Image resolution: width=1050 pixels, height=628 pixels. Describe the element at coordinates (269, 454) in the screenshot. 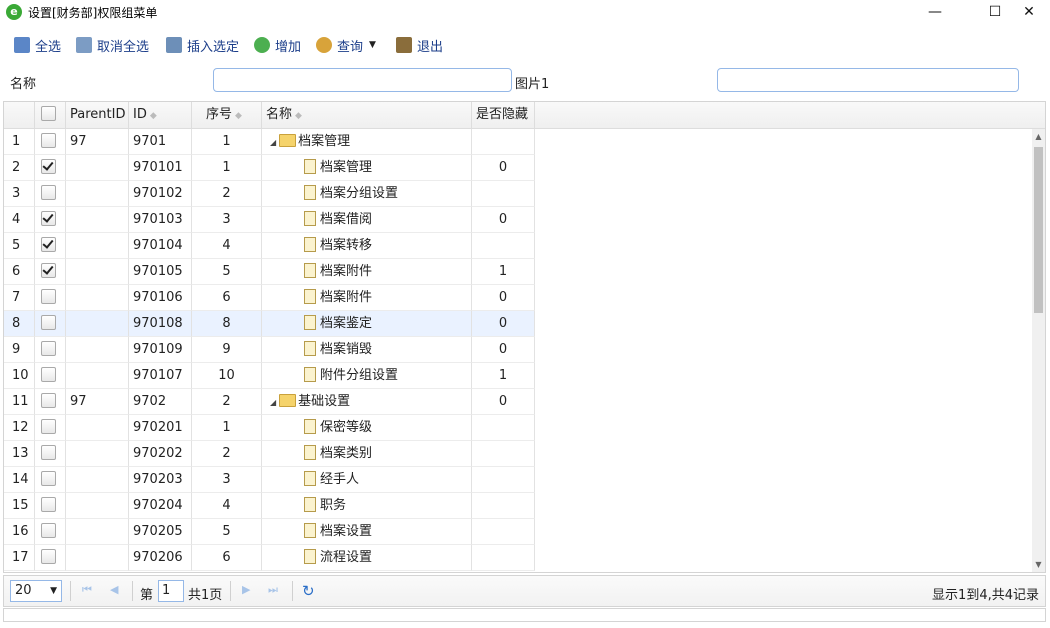

I see `table-row: 13 970202 2 档案类别` at that location.